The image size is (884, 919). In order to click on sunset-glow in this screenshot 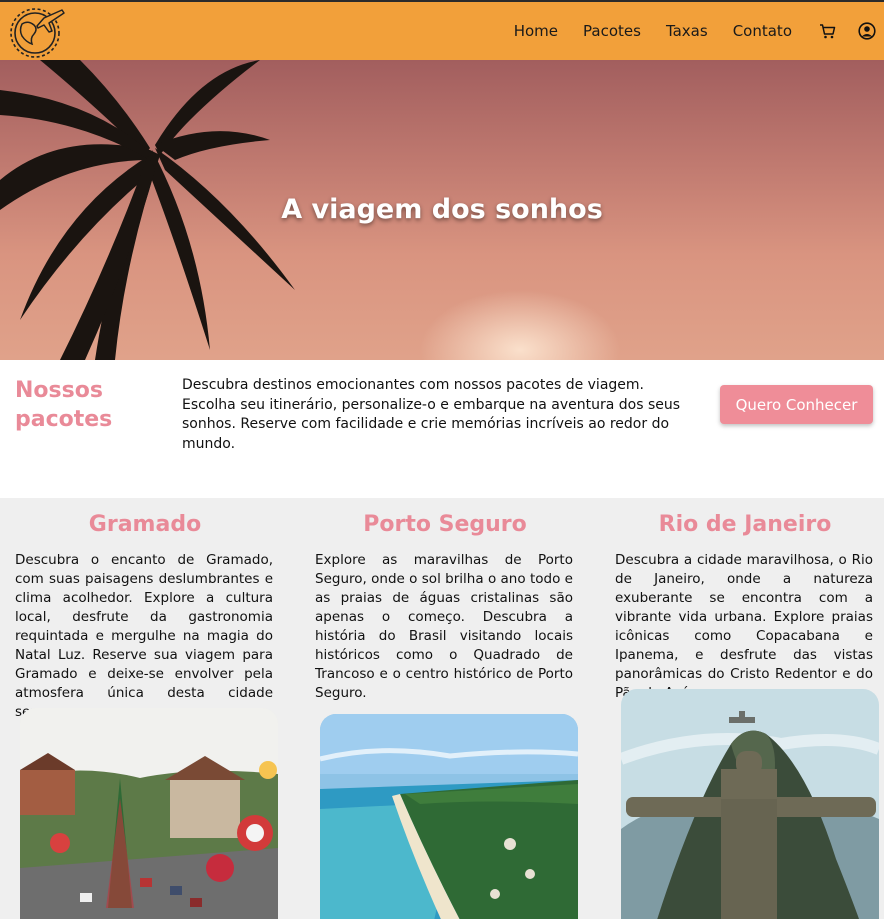, I will do `click(520, 325)`.